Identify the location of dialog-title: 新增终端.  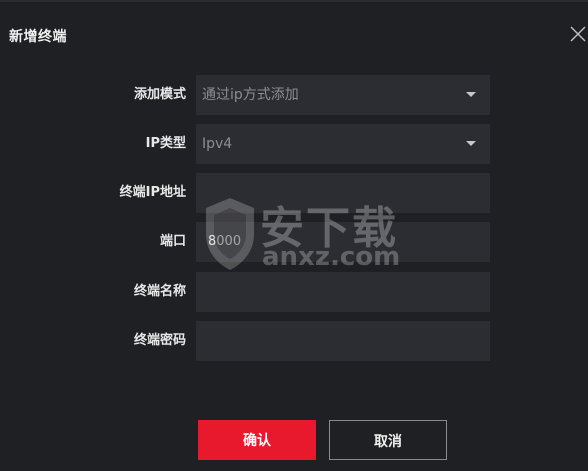
(38, 37).